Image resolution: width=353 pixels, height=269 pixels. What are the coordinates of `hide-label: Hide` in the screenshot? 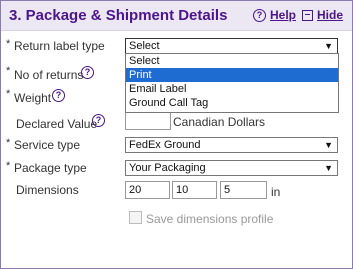 It's located at (330, 15).